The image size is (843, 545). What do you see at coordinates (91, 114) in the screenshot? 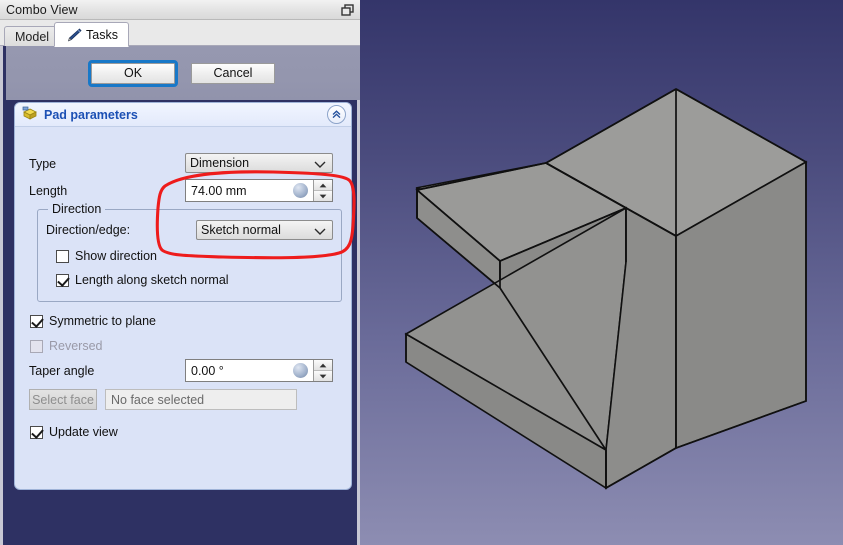
I see `pad-parameters-title: Pad parameters` at bounding box center [91, 114].